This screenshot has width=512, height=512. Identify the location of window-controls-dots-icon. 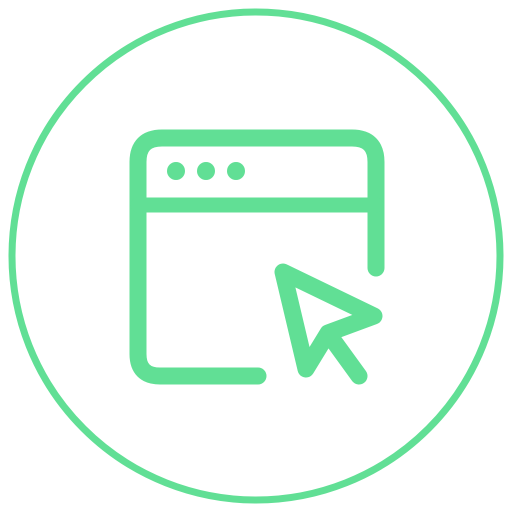
(206, 171).